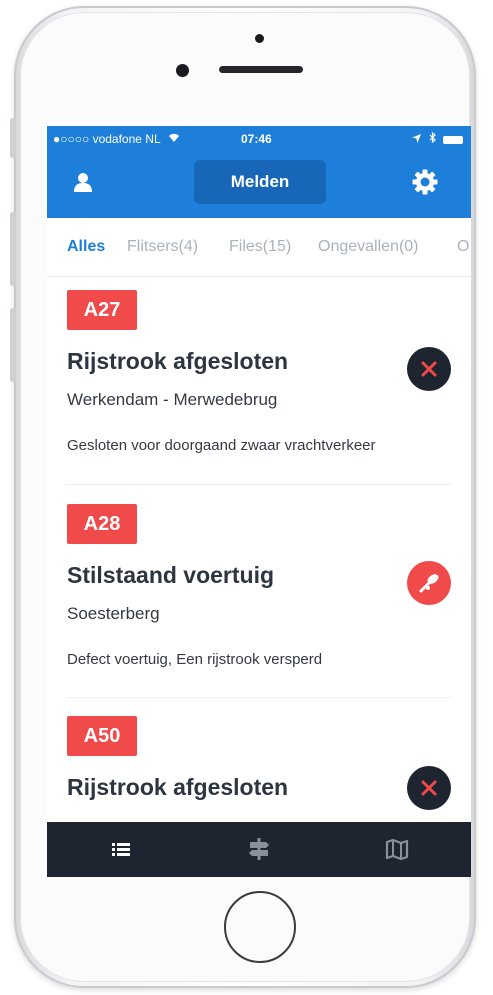 The height and width of the screenshot is (995, 493). I want to click on tab-flitsers: Flitsers(4), so click(162, 247).